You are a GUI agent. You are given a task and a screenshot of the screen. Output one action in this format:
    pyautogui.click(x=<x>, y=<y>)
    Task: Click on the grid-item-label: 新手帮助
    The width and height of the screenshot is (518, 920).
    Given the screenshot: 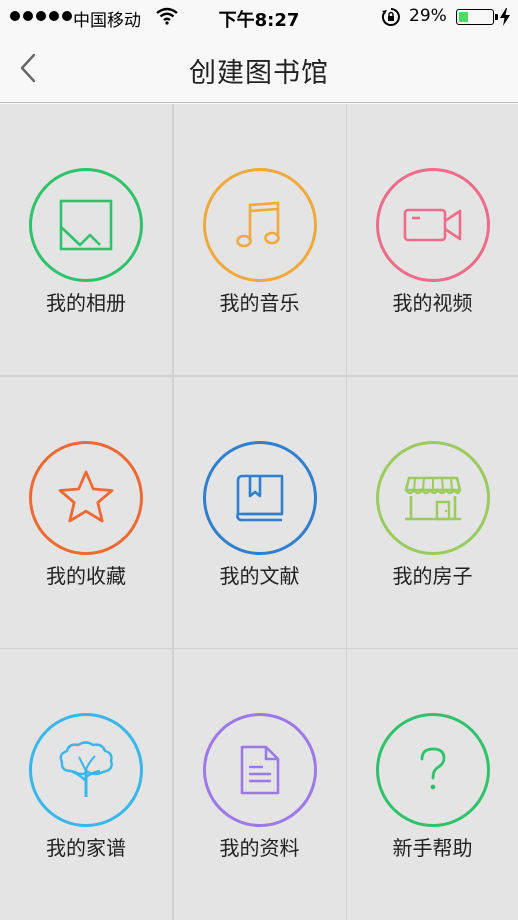 What is the action you would take?
    pyautogui.click(x=432, y=848)
    